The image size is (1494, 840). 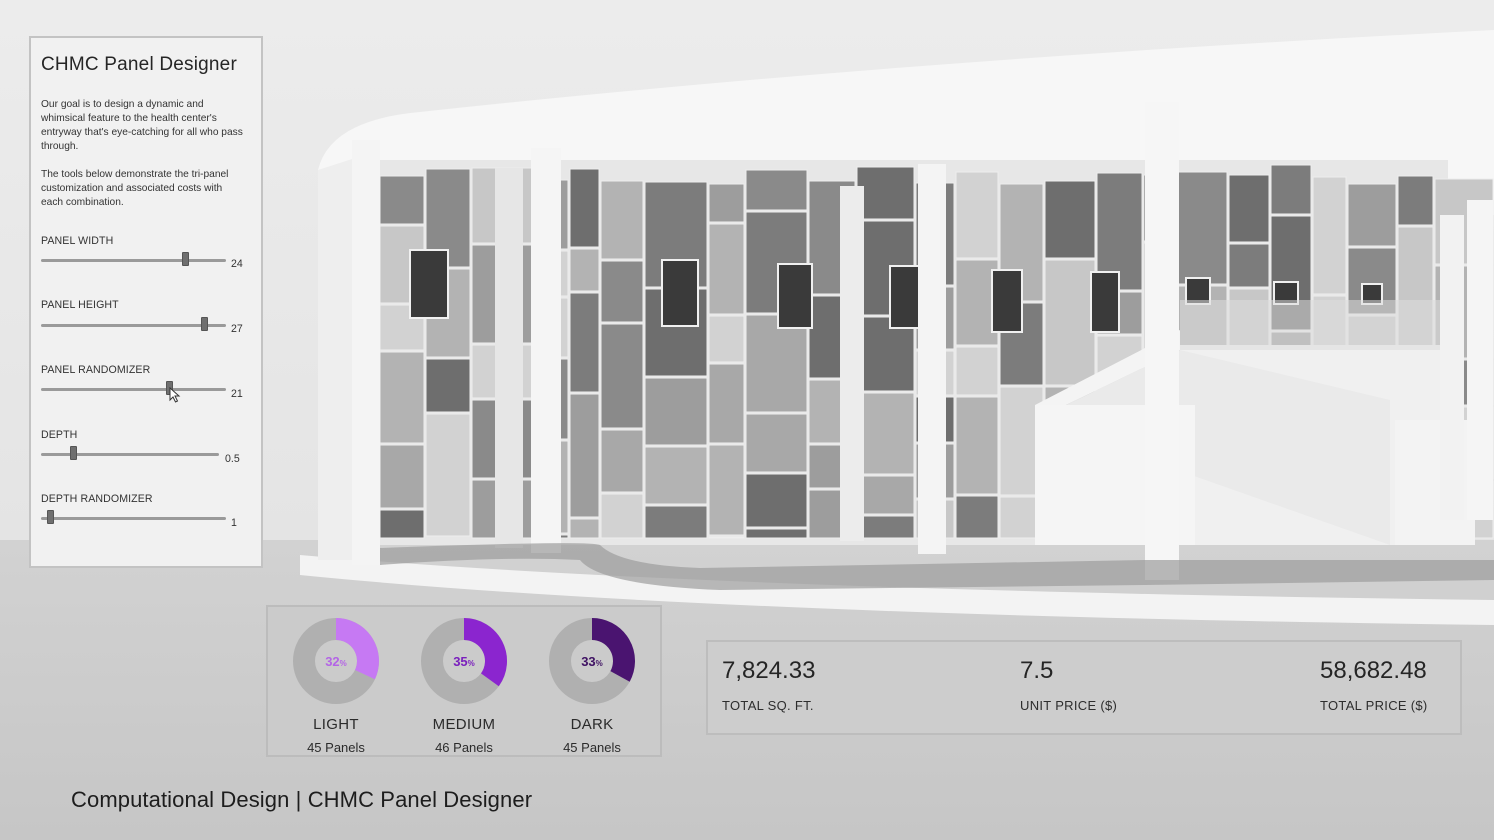 I want to click on panel-height-value: 27, so click(x=237, y=329).